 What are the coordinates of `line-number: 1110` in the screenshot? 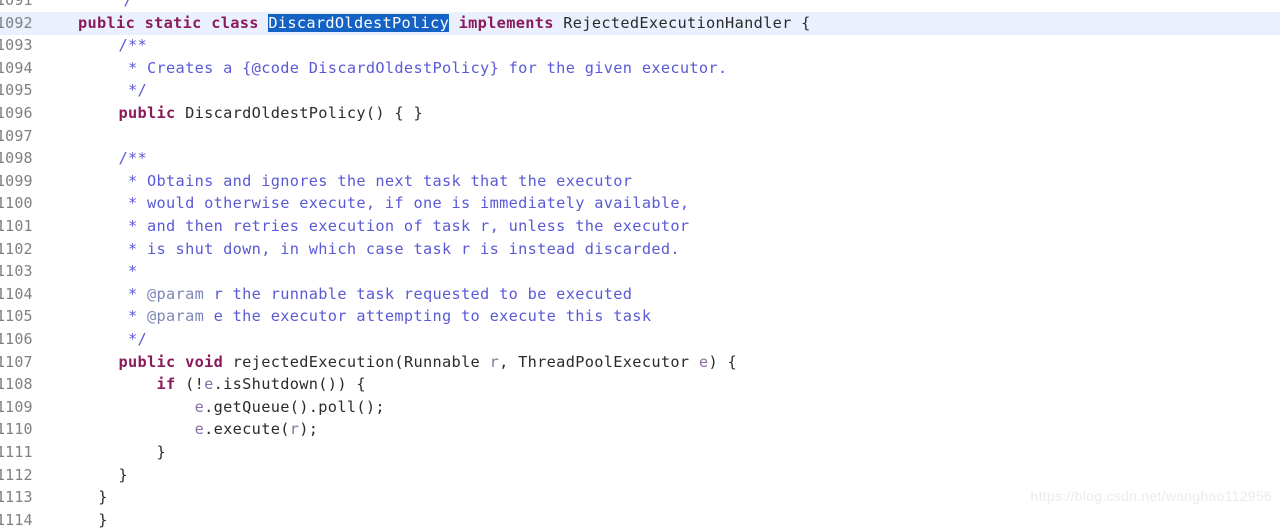 It's located at (16, 429).